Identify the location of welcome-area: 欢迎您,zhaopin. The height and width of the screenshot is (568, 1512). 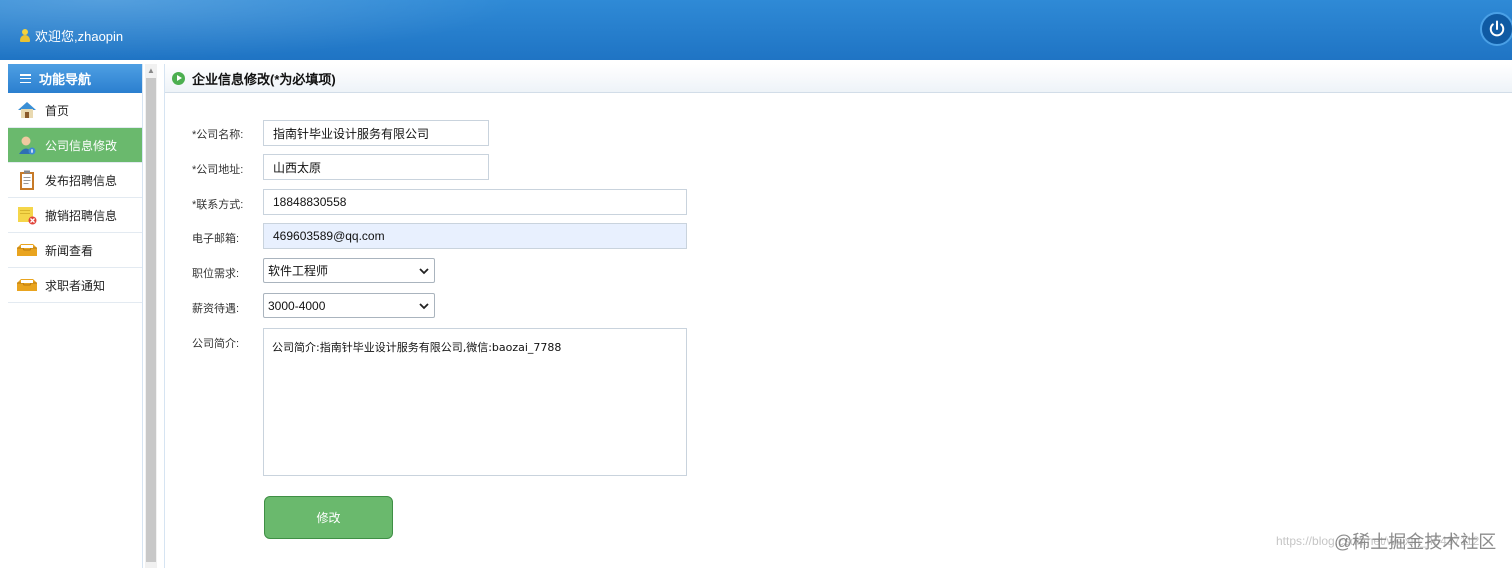
(71, 35).